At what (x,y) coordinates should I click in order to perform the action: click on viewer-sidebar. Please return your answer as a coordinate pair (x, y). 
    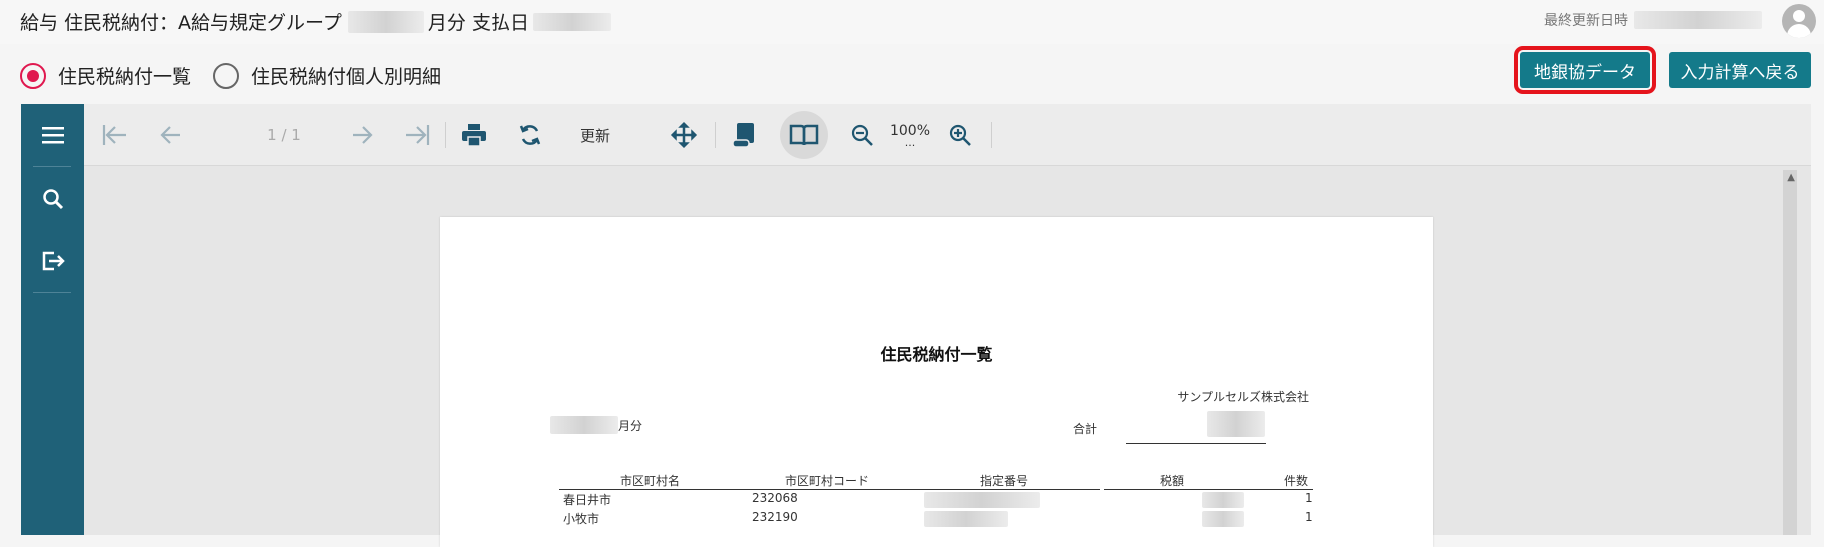
    Looking at the image, I should click on (52, 319).